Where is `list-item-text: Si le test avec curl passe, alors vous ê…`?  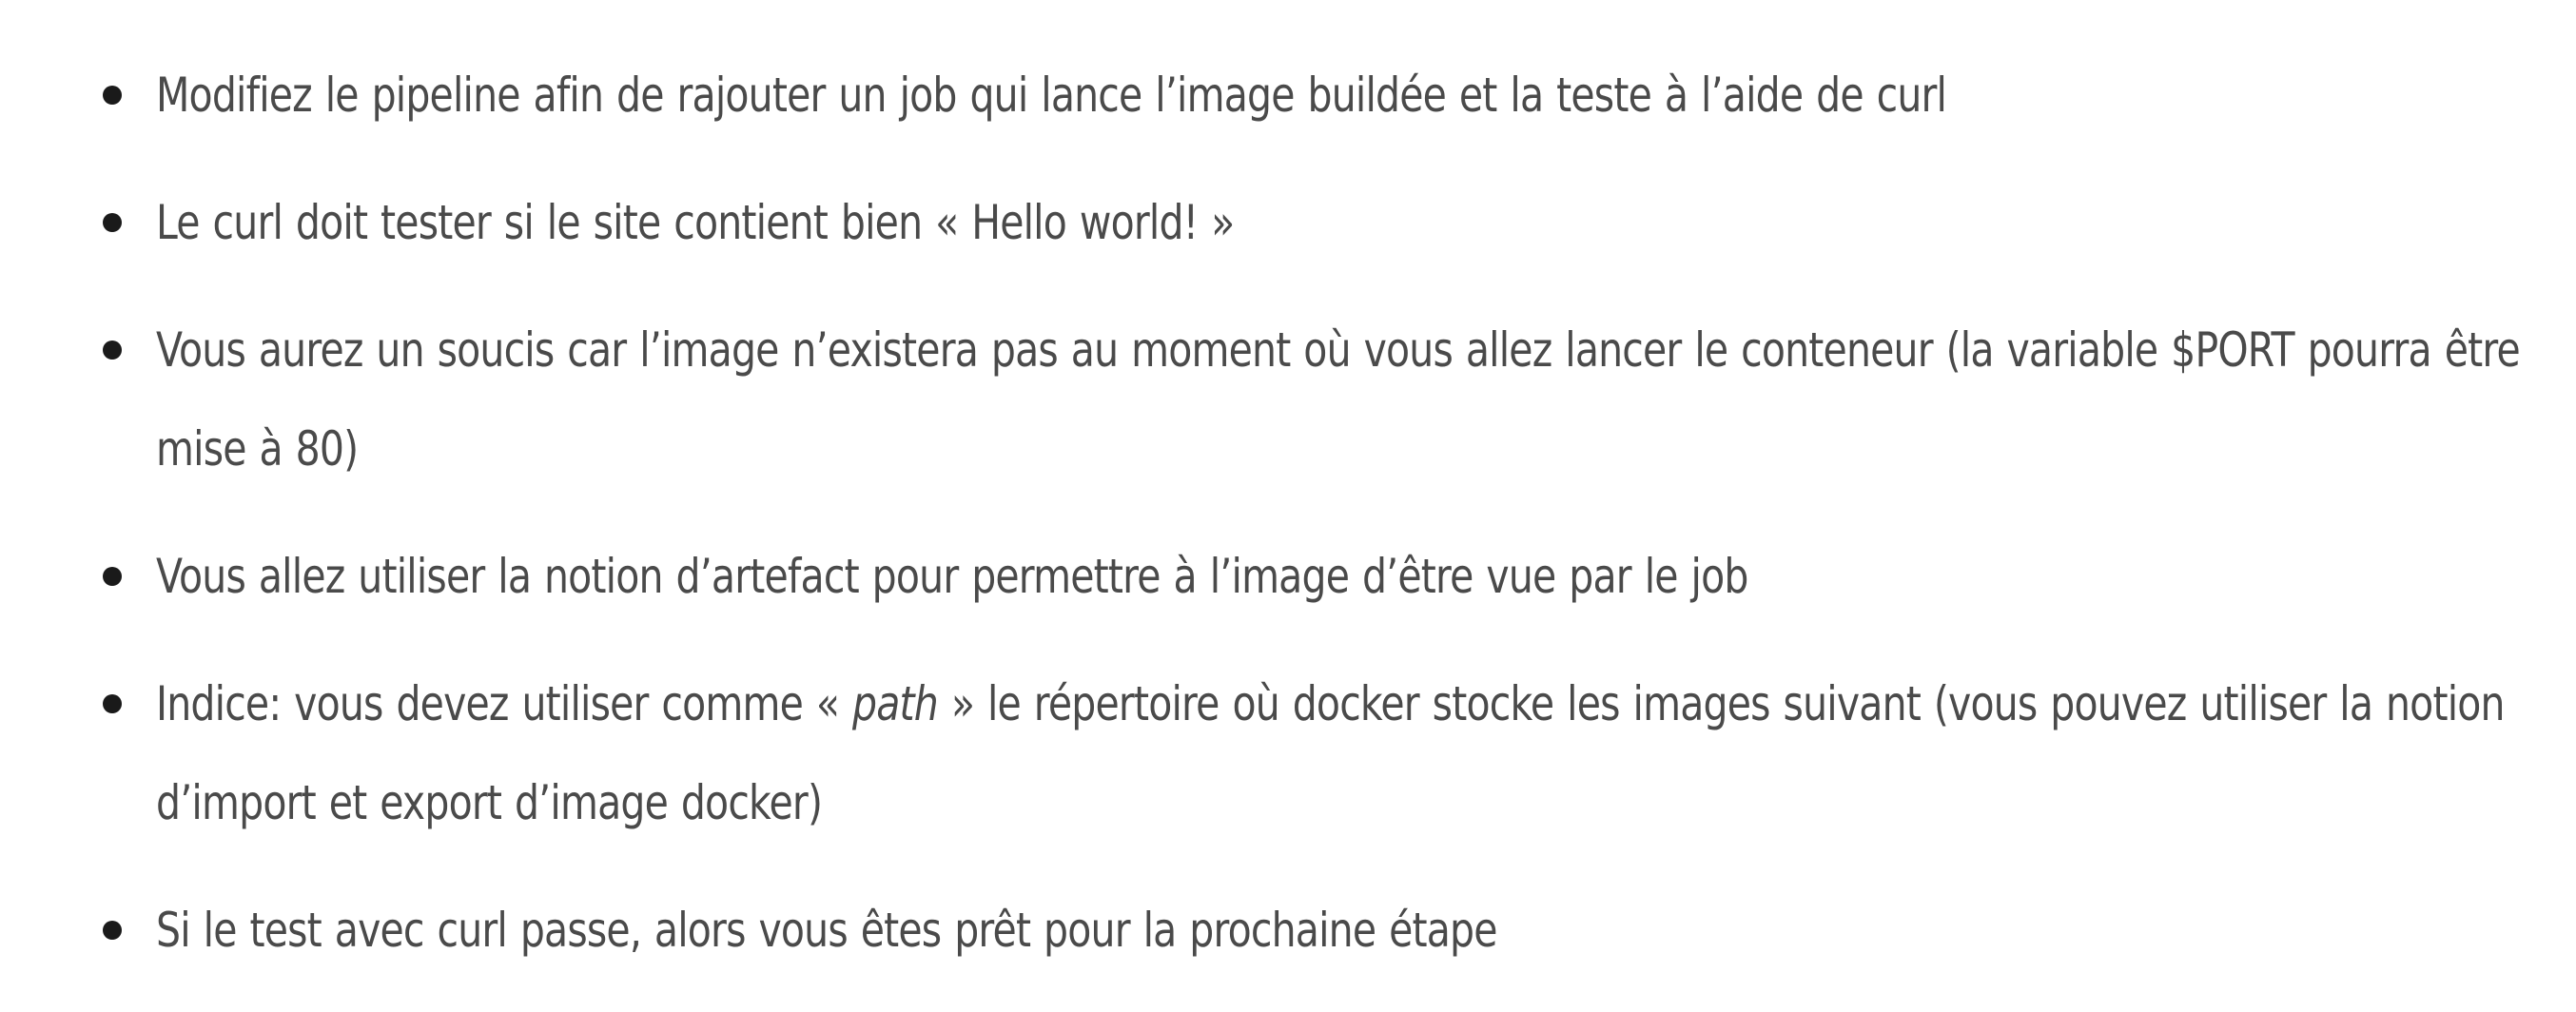 list-item-text: Si le test avec curl passe, alors vous ê… is located at coordinates (827, 930).